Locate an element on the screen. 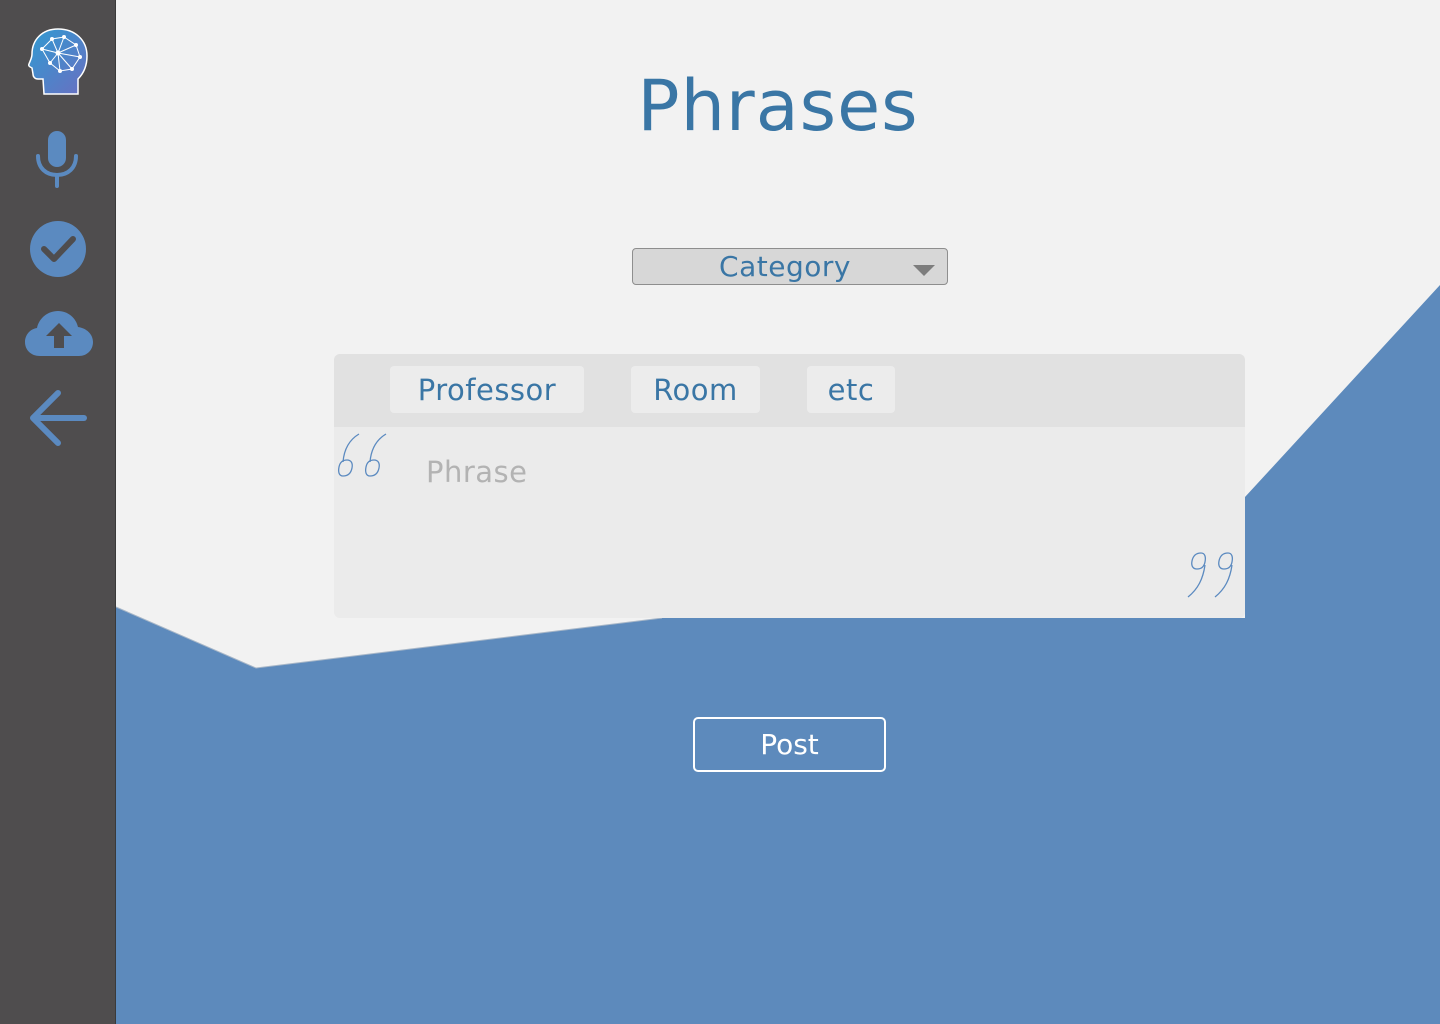  phrase-input is located at coordinates (806, 472).